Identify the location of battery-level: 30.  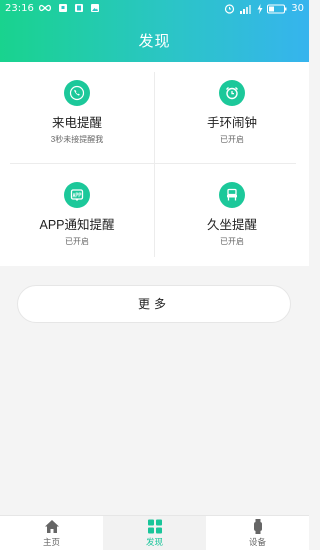
(297, 8).